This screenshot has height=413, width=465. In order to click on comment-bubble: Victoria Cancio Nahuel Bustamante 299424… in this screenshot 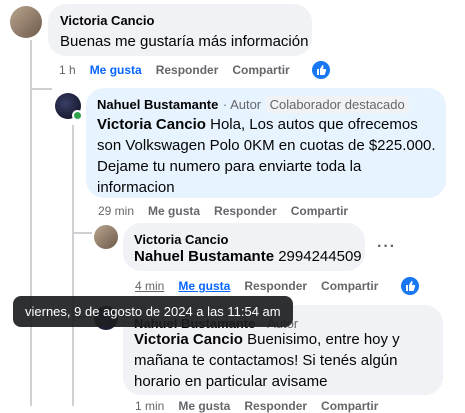, I will do `click(244, 247)`.